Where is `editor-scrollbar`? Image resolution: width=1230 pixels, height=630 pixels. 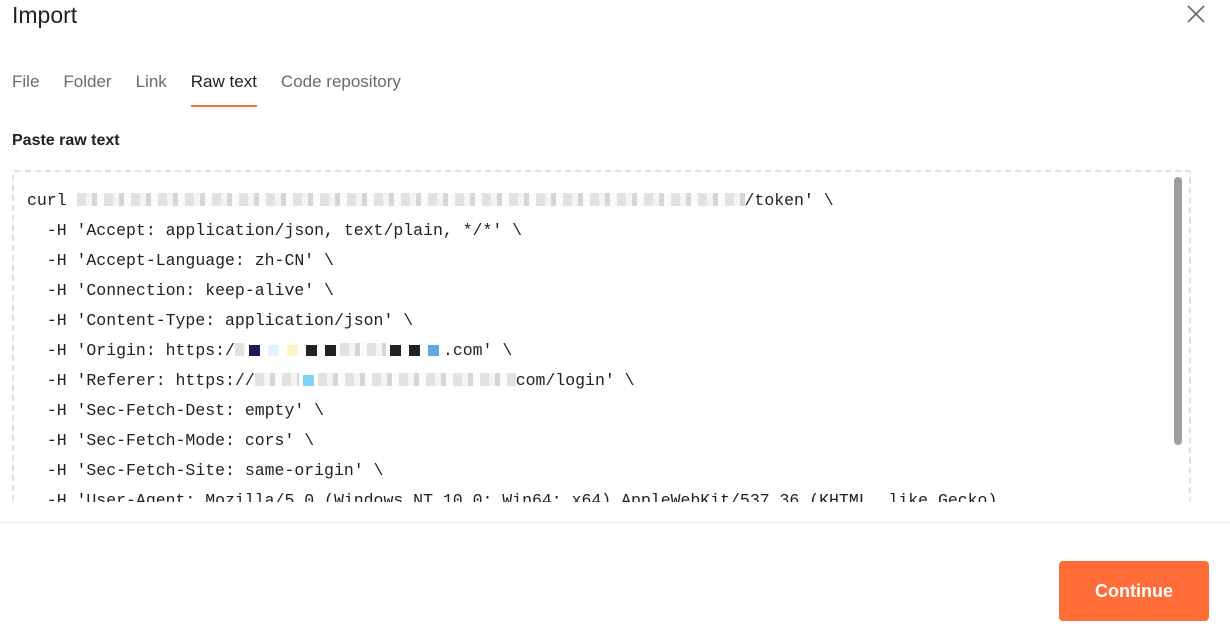 editor-scrollbar is located at coordinates (1178, 311).